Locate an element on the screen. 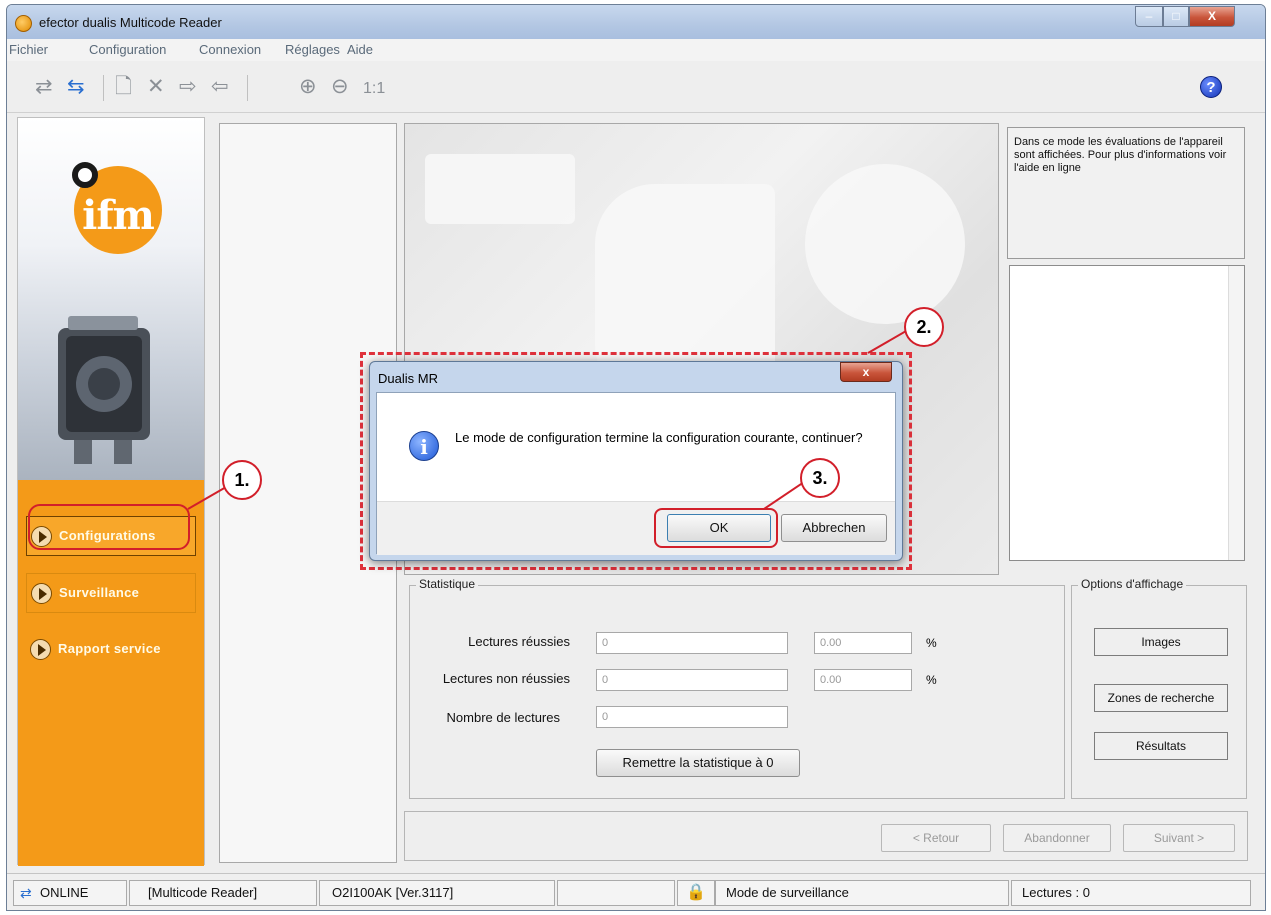 The width and height of the screenshot is (1271, 915). display-options-legend: Options d'affichage is located at coordinates (1132, 584).